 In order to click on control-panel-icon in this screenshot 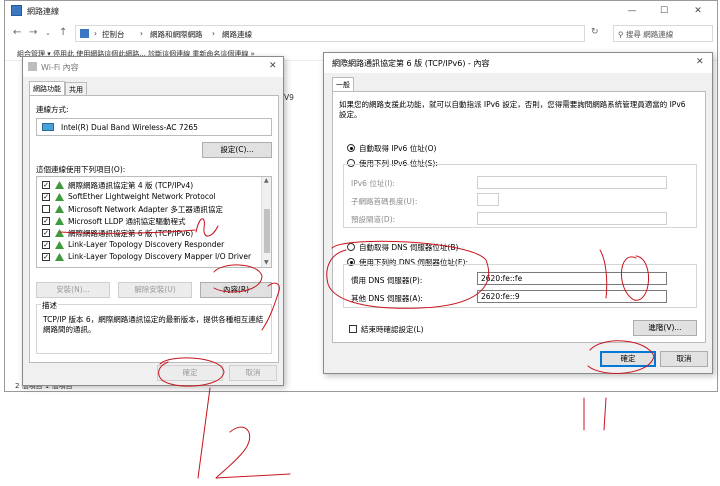, I will do `click(84, 33)`.